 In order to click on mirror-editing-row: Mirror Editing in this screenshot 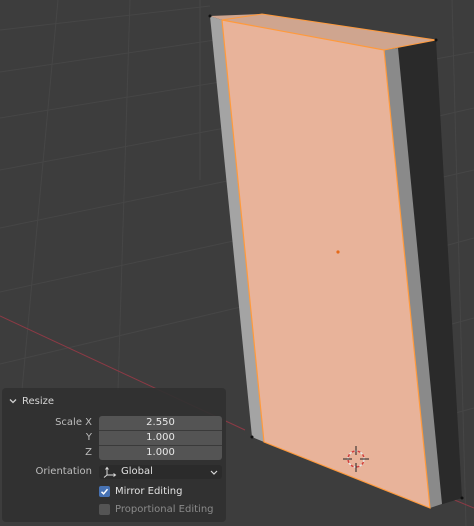, I will do `click(140, 491)`.